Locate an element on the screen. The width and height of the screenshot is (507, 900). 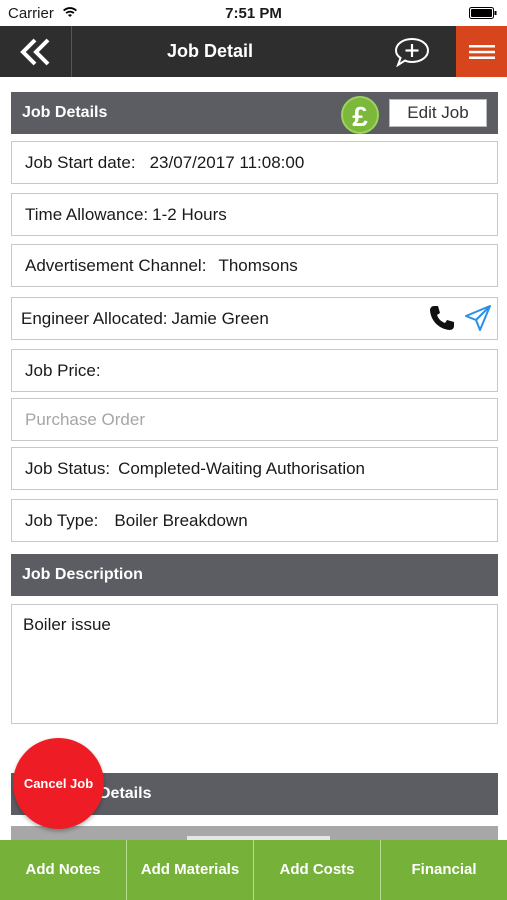
job-details-title: Job Details is located at coordinates (65, 112).